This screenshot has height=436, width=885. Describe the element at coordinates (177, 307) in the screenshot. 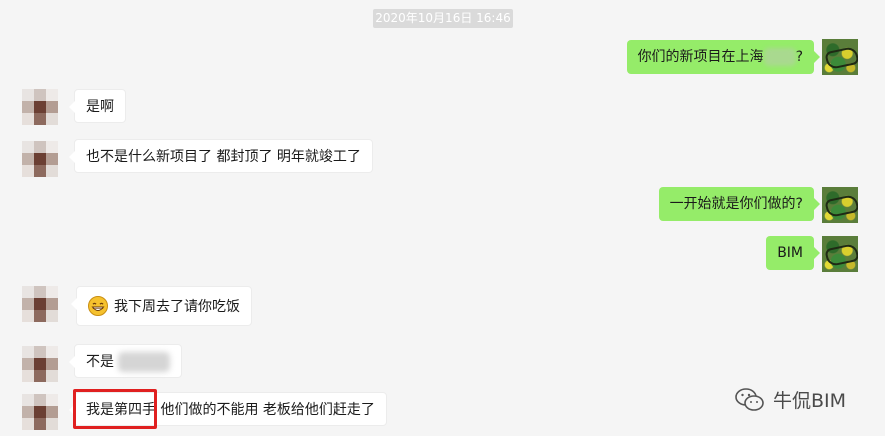

I see `message-text: 我下周去了请你吃饭` at that location.